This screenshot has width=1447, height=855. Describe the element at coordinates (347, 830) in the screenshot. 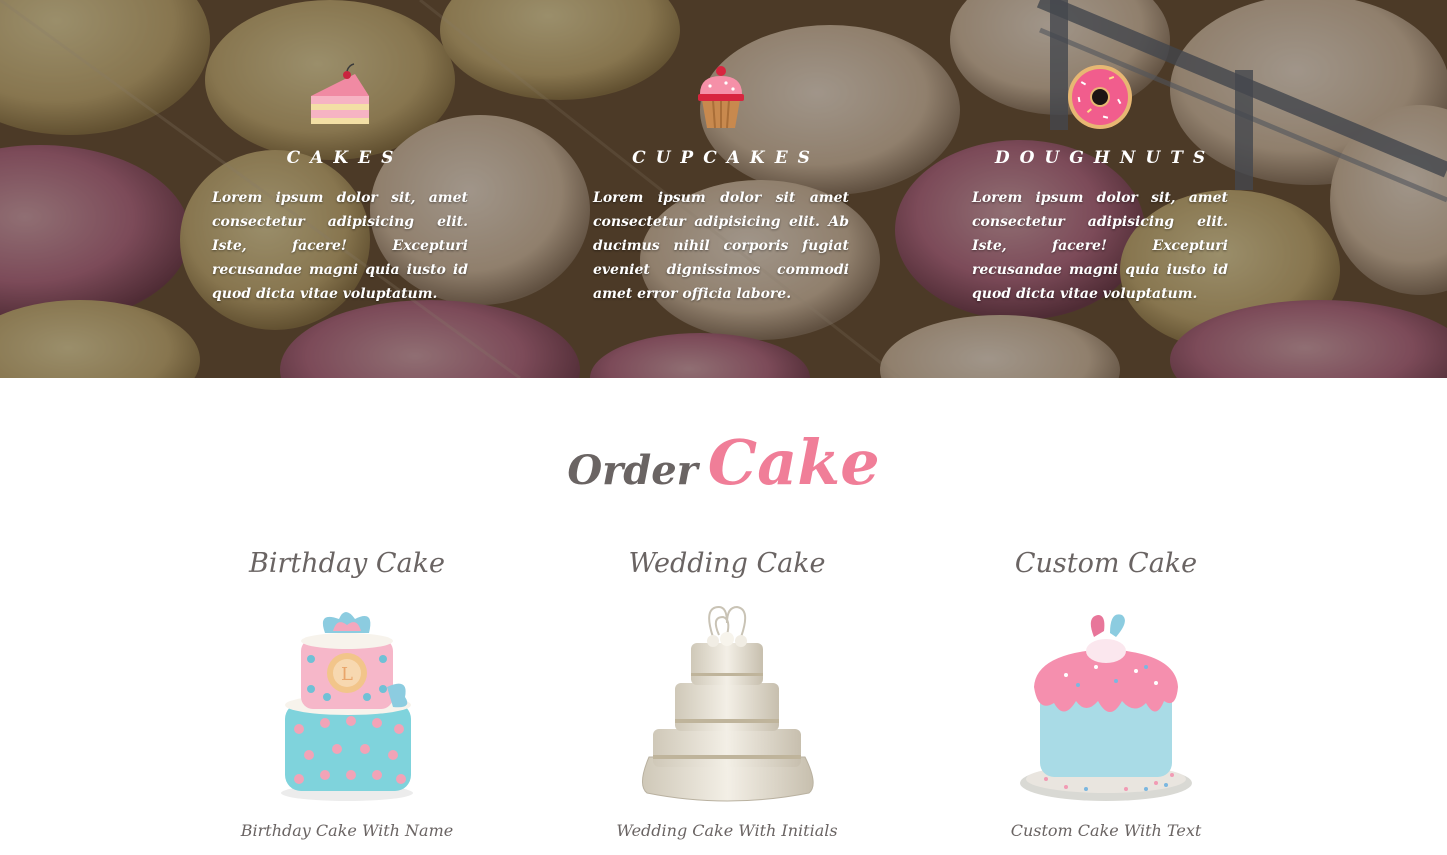

I see `product-caption: Birthday Cake With Name` at that location.